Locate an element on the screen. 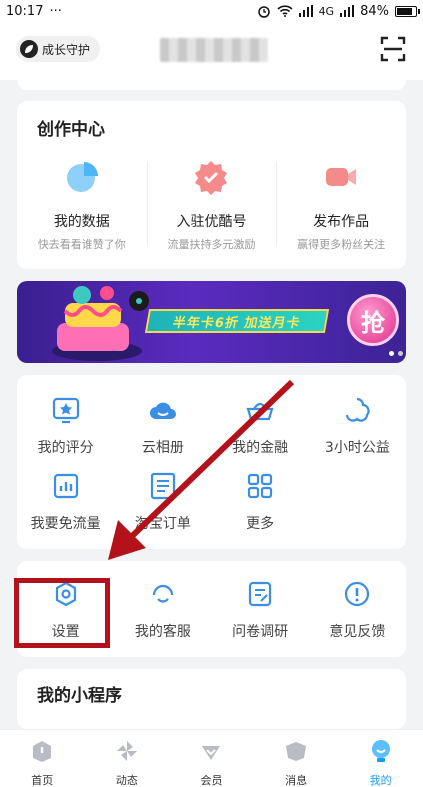 This screenshot has height=787, width=423. battery-percent: 84% is located at coordinates (374, 11).